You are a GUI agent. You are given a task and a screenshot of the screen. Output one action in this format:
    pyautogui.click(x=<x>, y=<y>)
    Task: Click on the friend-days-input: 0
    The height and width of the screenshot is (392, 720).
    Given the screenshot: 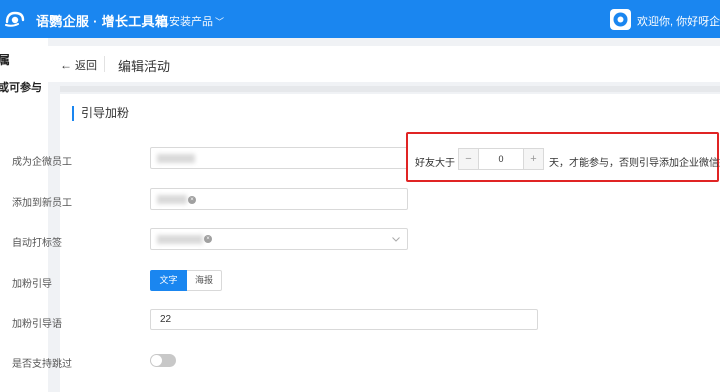 What is the action you would take?
    pyautogui.click(x=501, y=159)
    